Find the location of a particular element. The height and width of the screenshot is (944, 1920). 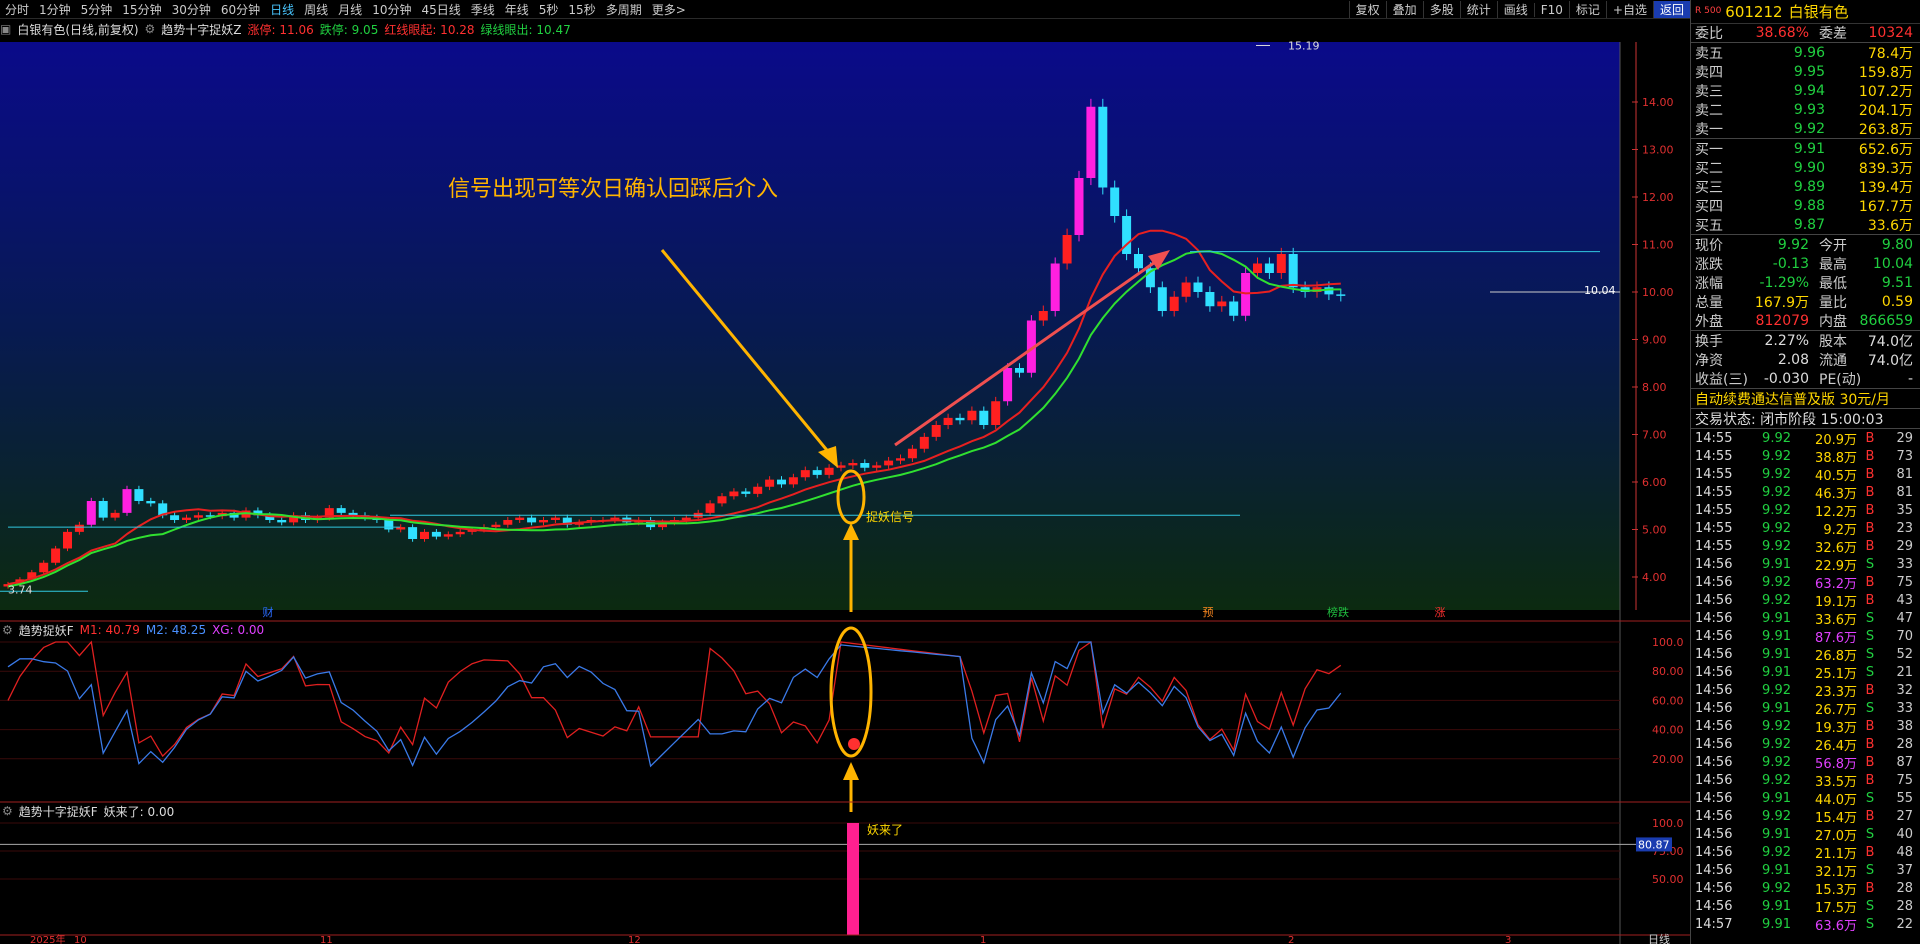

period-tab: 45日线 is located at coordinates (440, 9).